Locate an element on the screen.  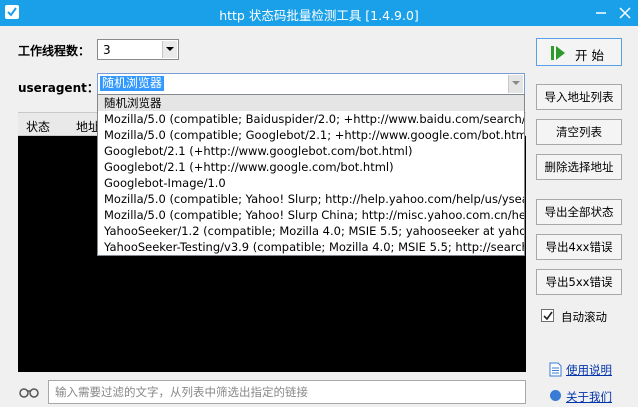
window-title: http 状态码批量检测工具 [1.4.9.0] is located at coordinates (319, 15).